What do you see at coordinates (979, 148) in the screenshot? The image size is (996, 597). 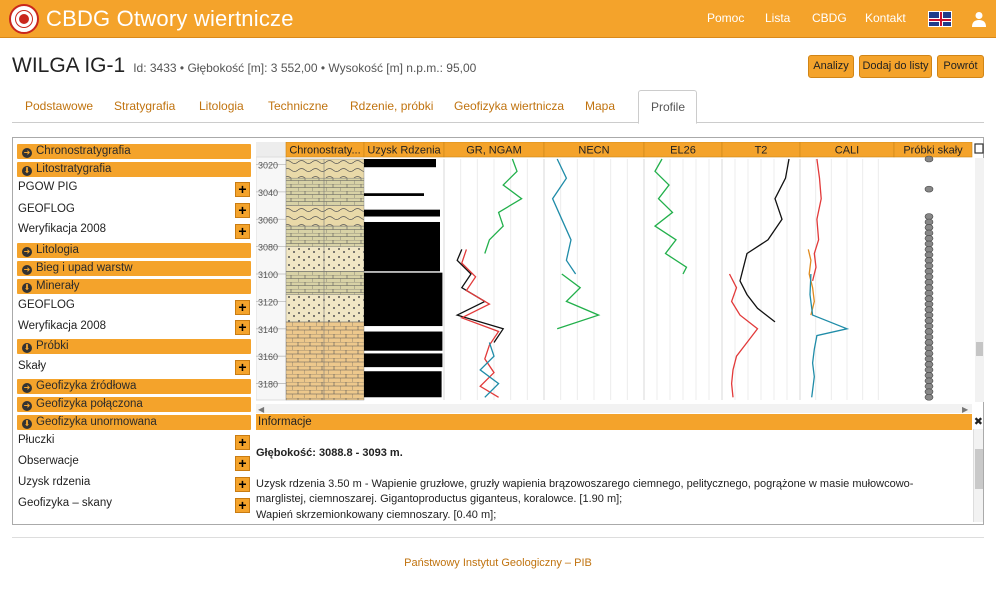 I see `save-icon` at bounding box center [979, 148].